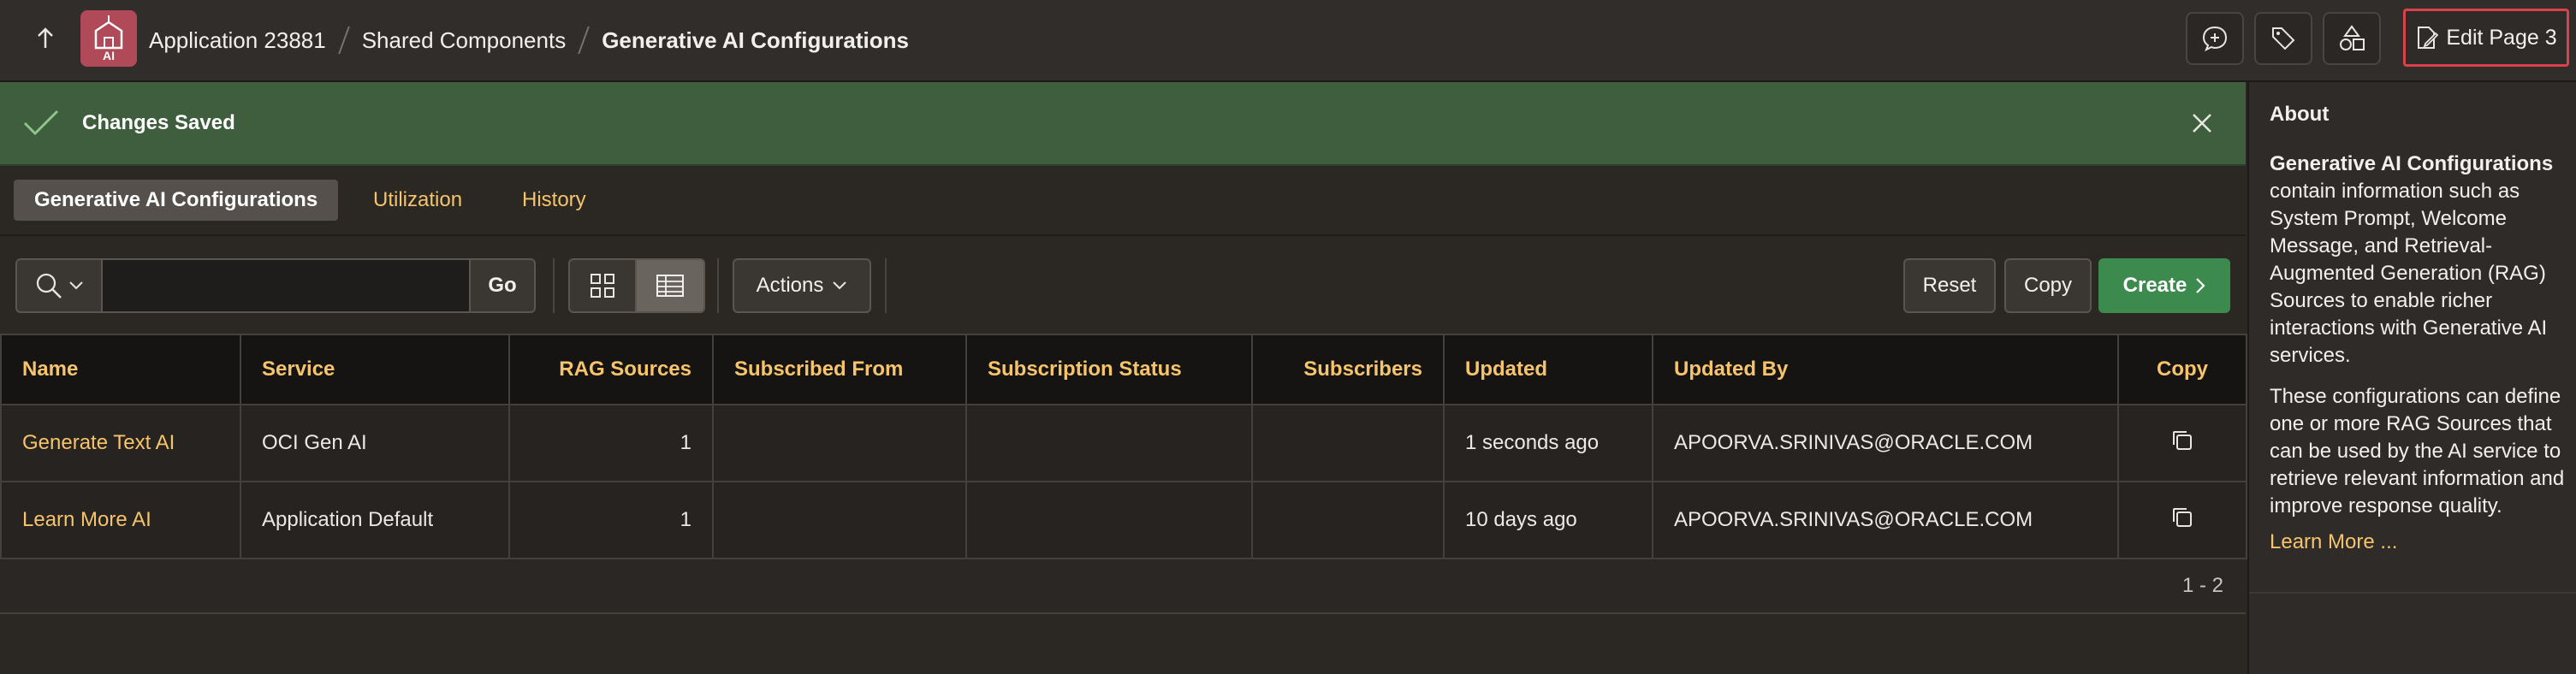 Image resolution: width=2576 pixels, height=674 pixels. Describe the element at coordinates (375, 369) in the screenshot. I see `column-header-service: Service` at that location.